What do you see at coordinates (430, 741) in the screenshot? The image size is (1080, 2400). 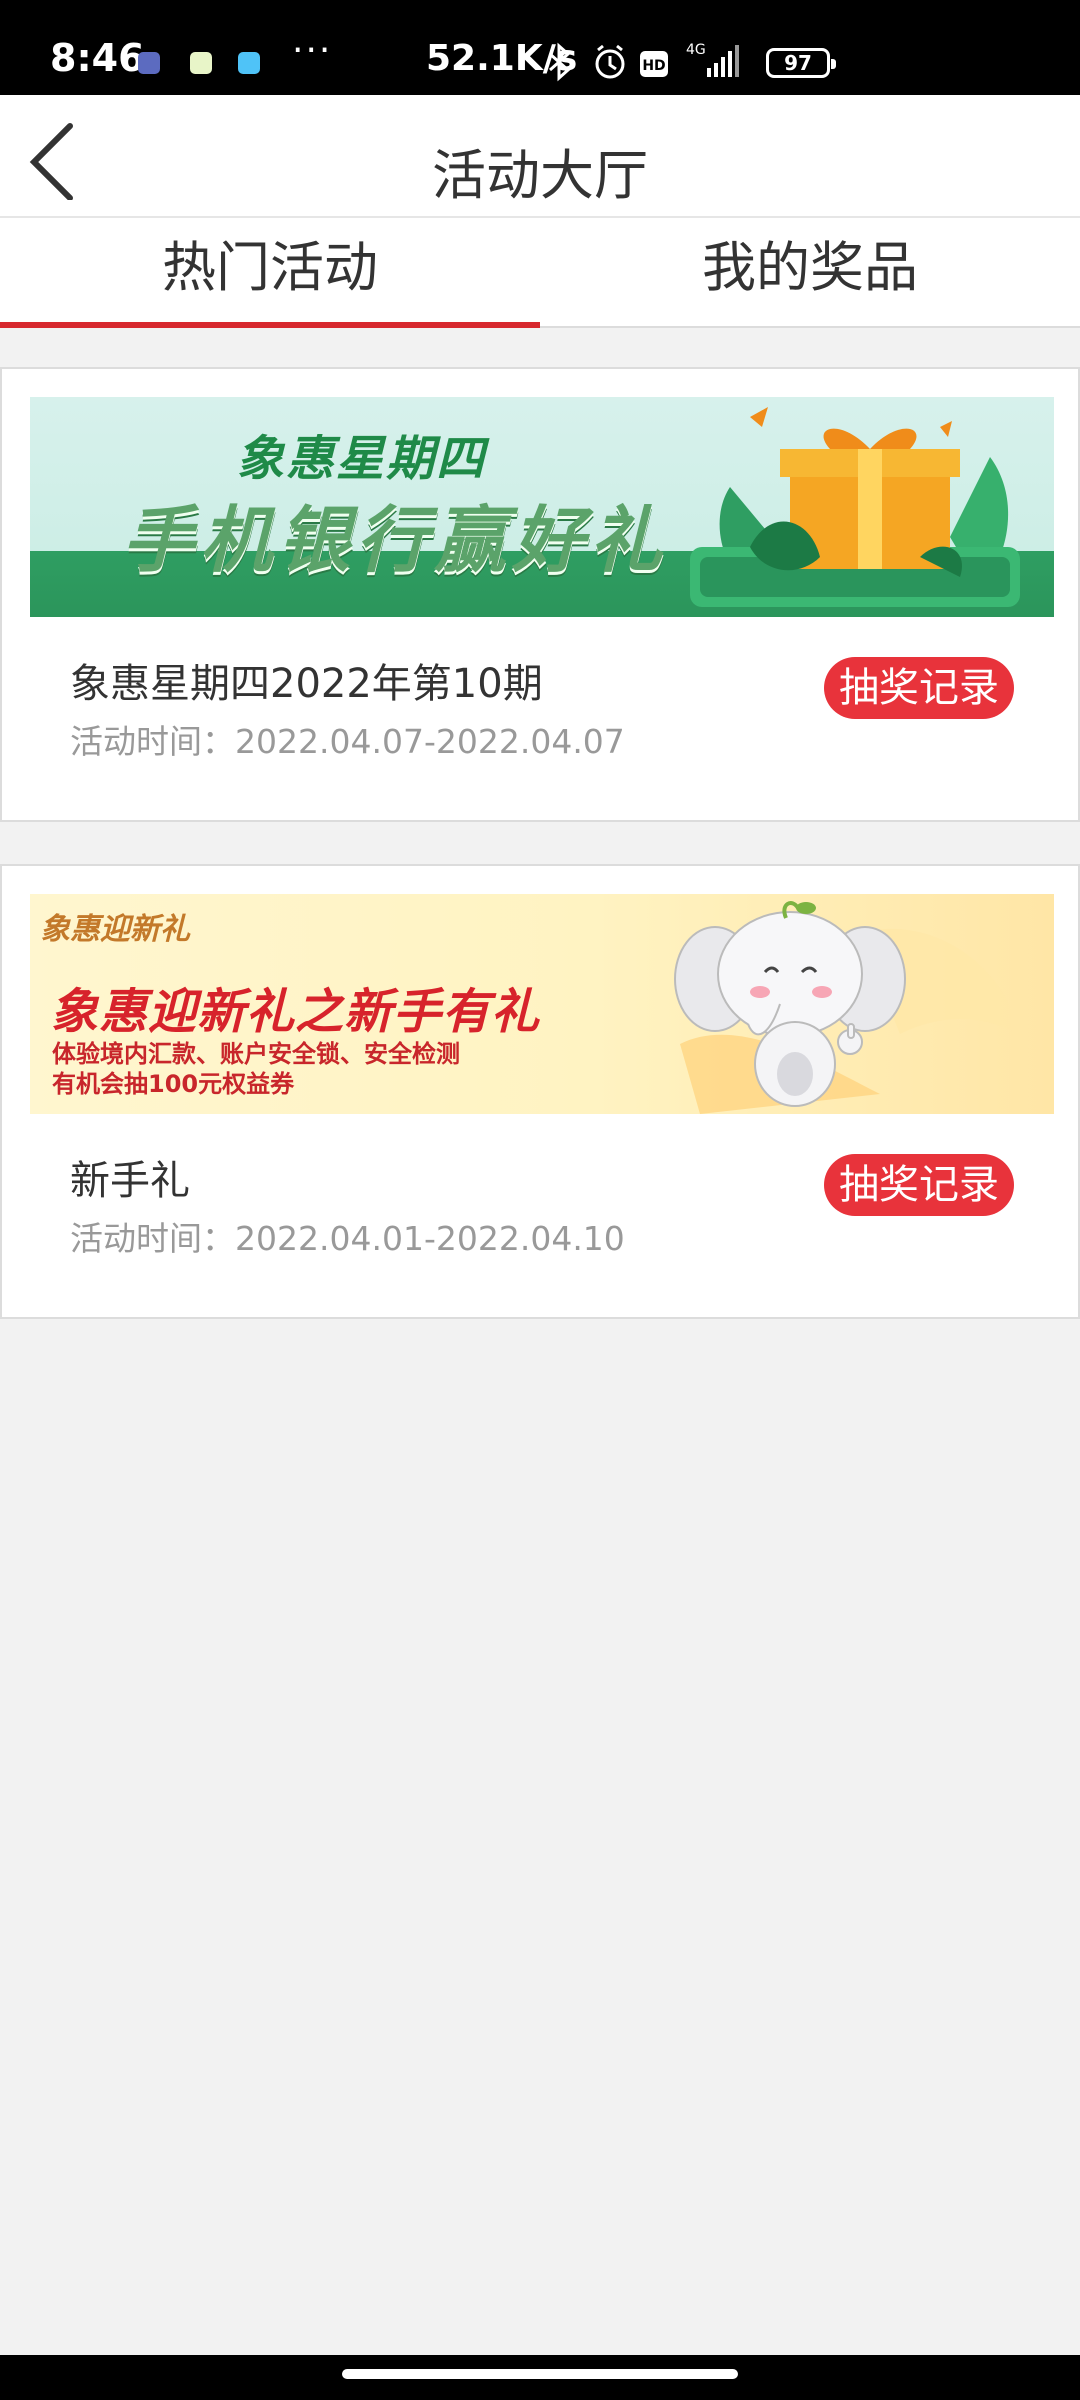 I see `activity-time-range: 2022.04.07-2022.04.07` at bounding box center [430, 741].